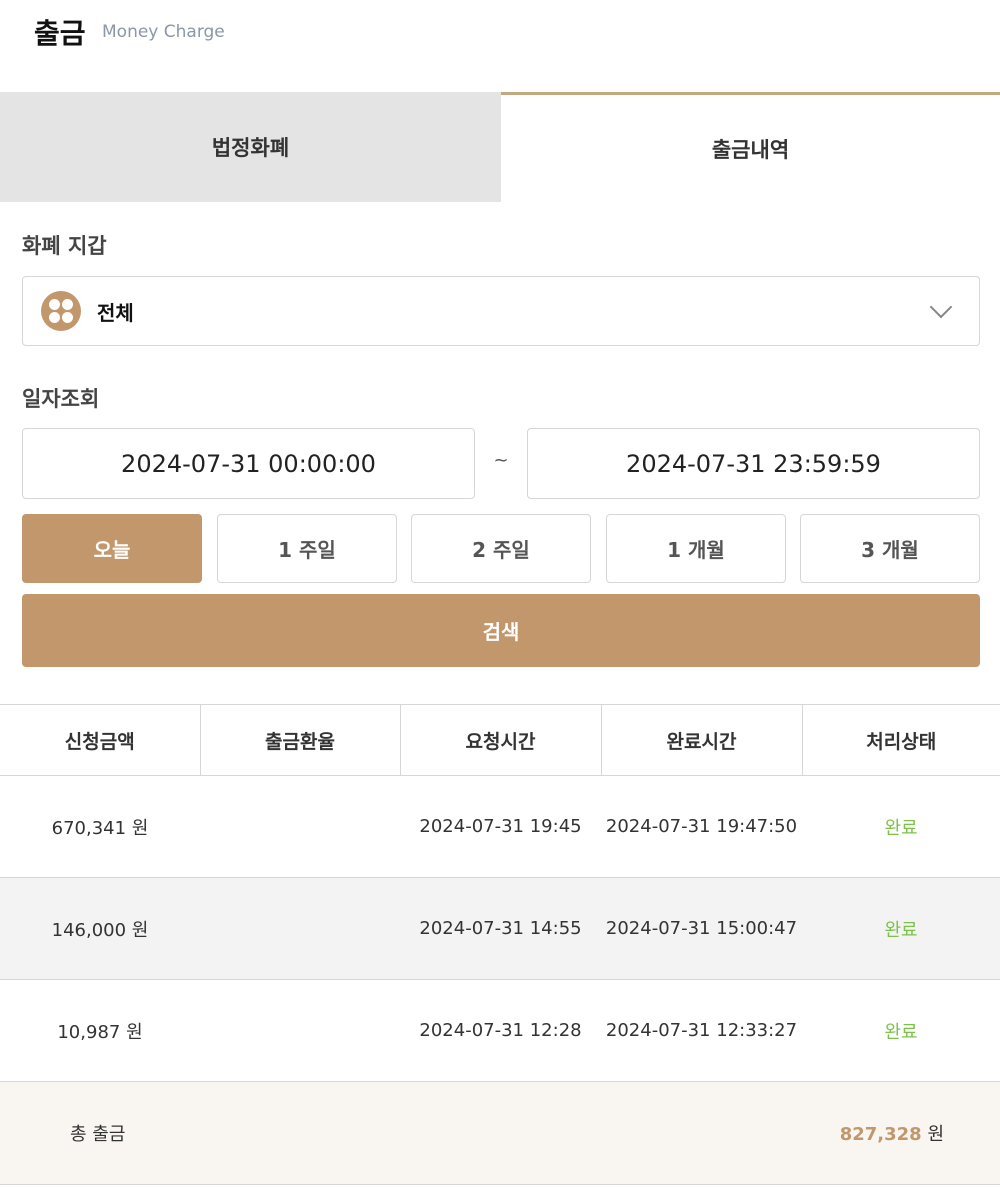  I want to click on header-rate: 출금환율, so click(299, 740).